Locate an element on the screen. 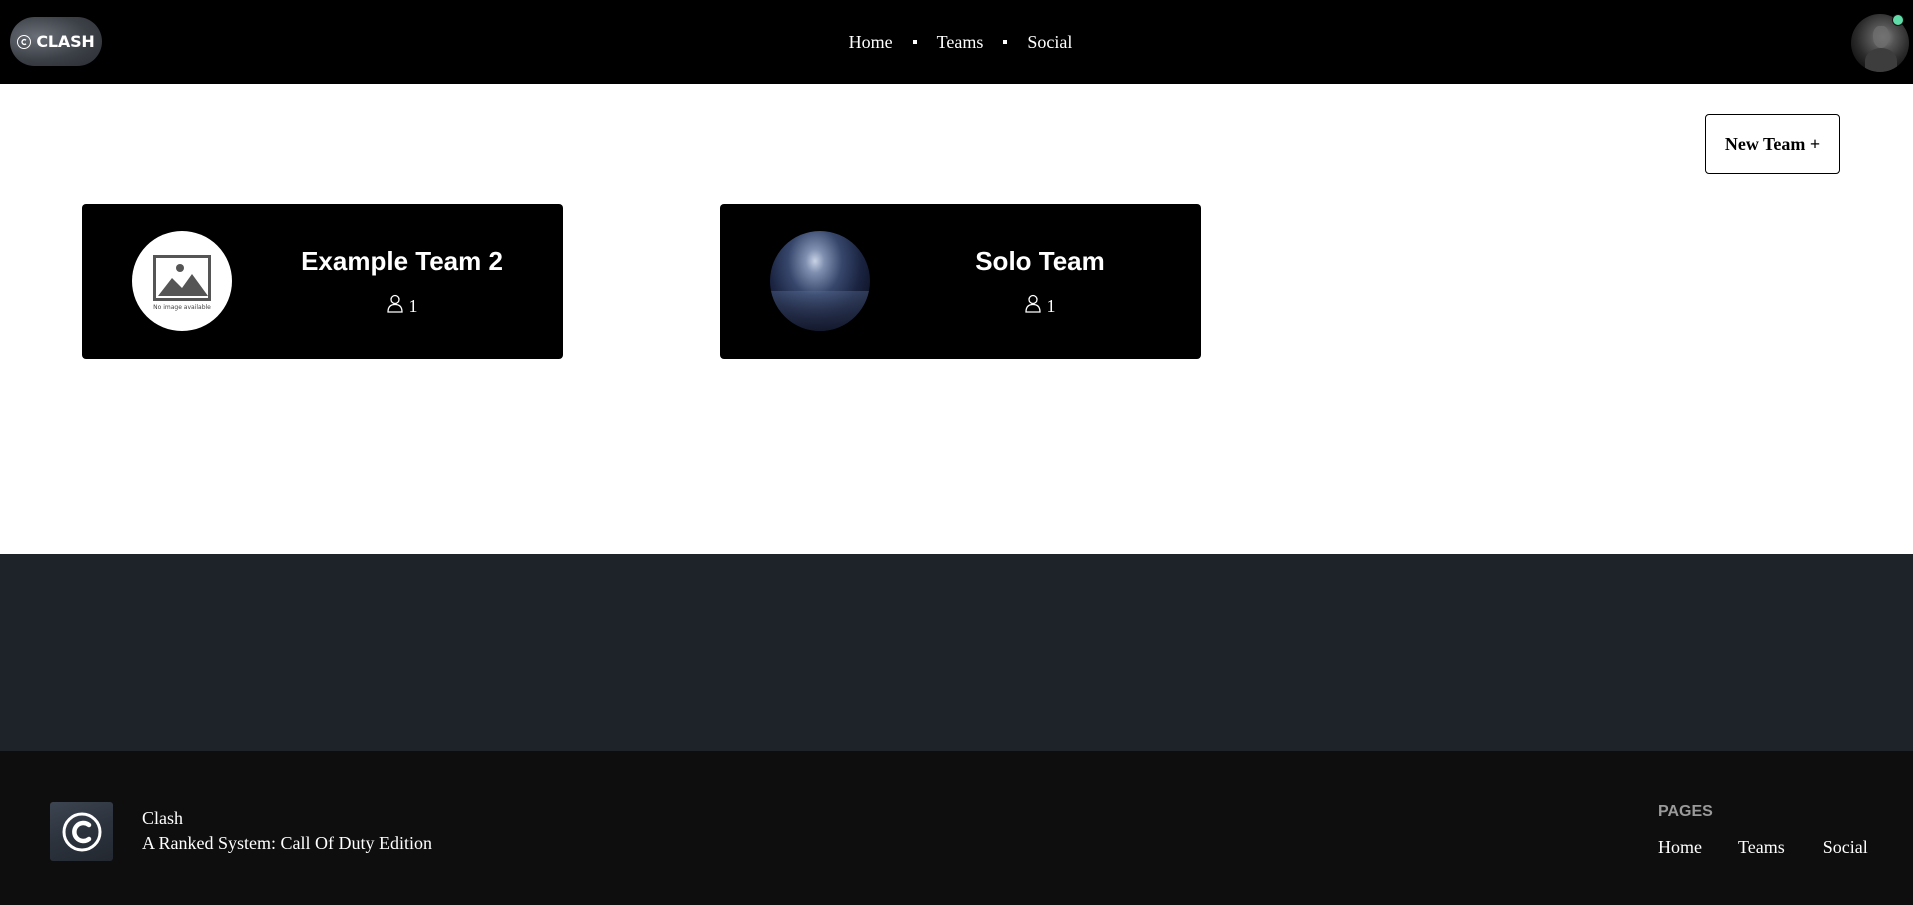 The width and height of the screenshot is (1913, 905). nav-teams-link: Teams is located at coordinates (960, 42).